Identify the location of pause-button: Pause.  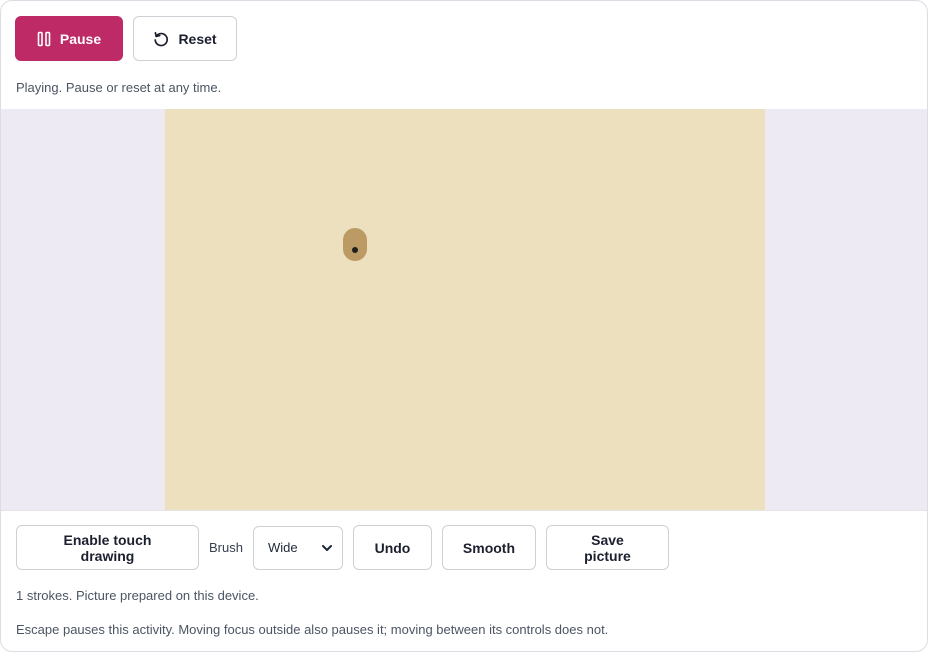
(69, 38).